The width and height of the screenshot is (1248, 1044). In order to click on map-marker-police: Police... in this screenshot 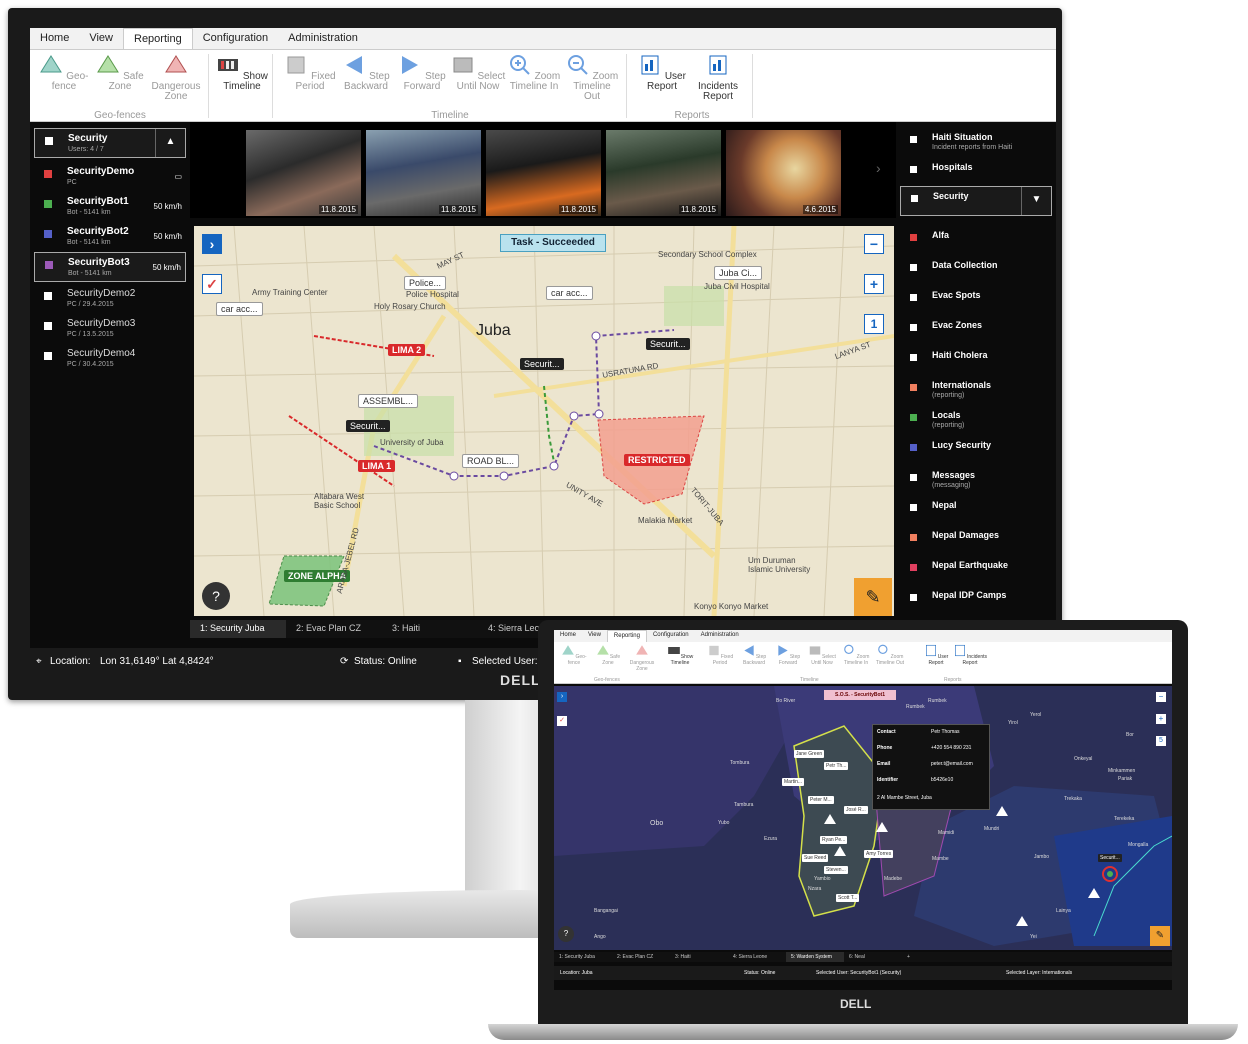, I will do `click(425, 283)`.